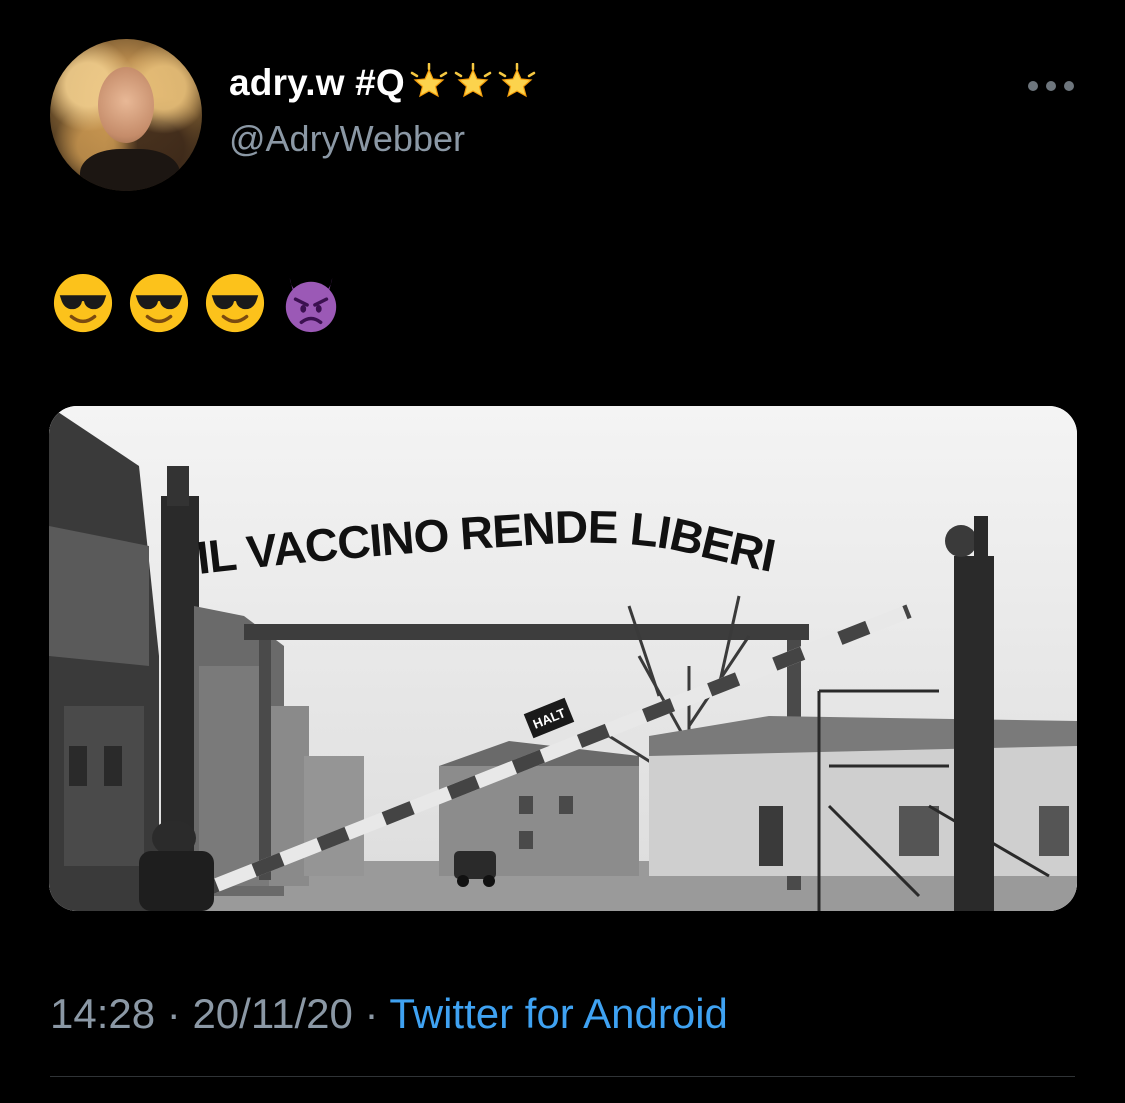 Image resolution: width=1125 pixels, height=1103 pixels. I want to click on divider, so click(562, 1076).